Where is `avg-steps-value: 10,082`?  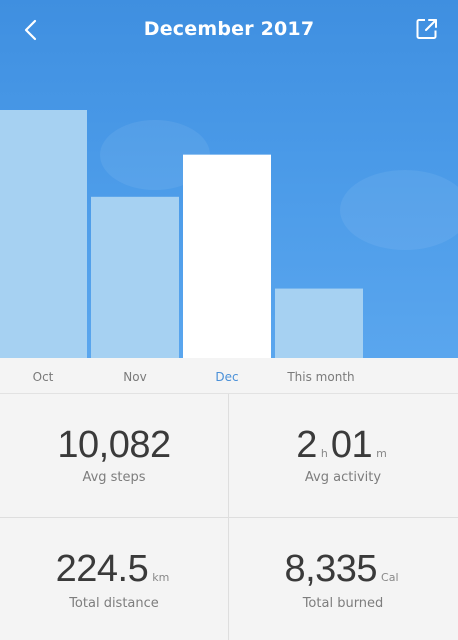 avg-steps-value: 10,082 is located at coordinates (114, 445).